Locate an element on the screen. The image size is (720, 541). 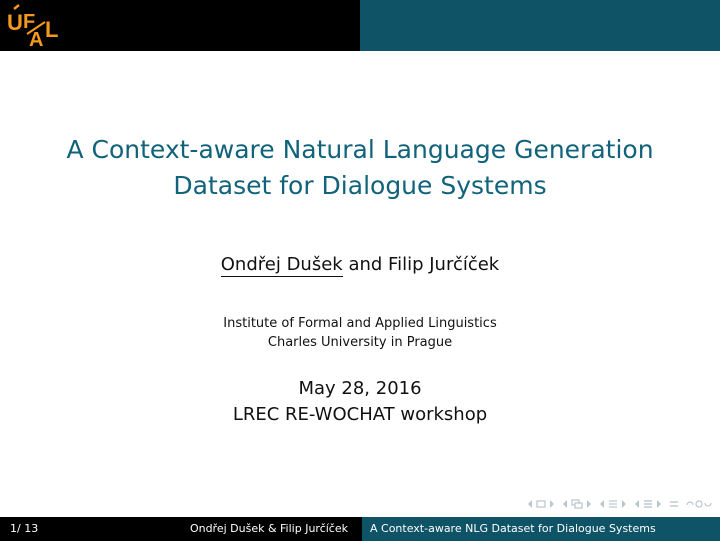
search-icon is located at coordinates (699, 504).